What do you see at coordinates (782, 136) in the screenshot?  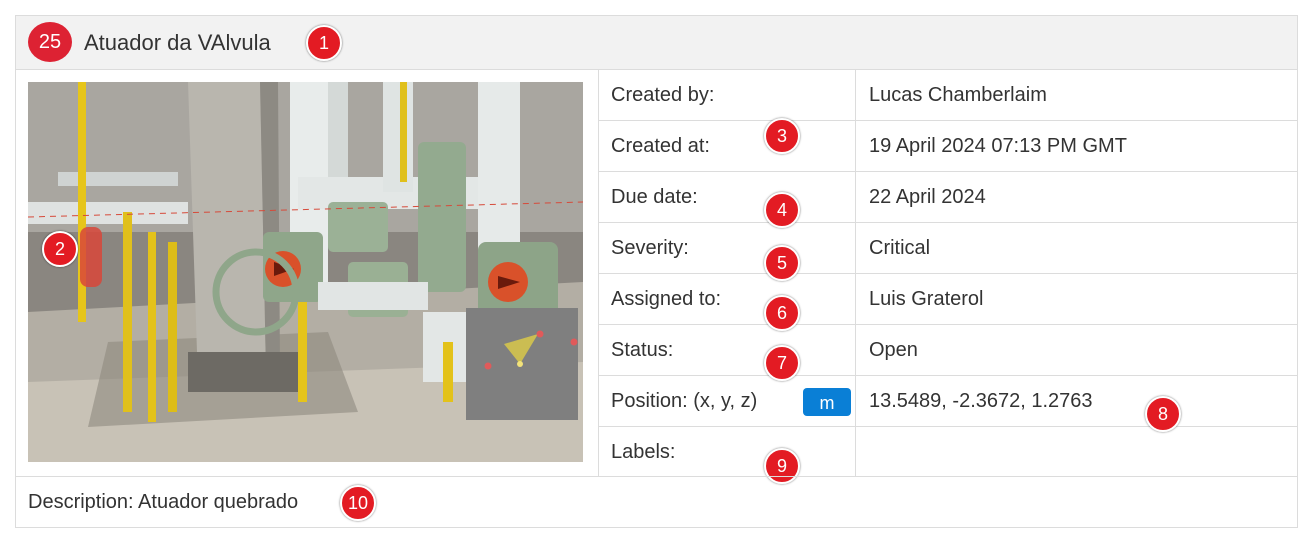 I see `annotation-marker-3: 3` at bounding box center [782, 136].